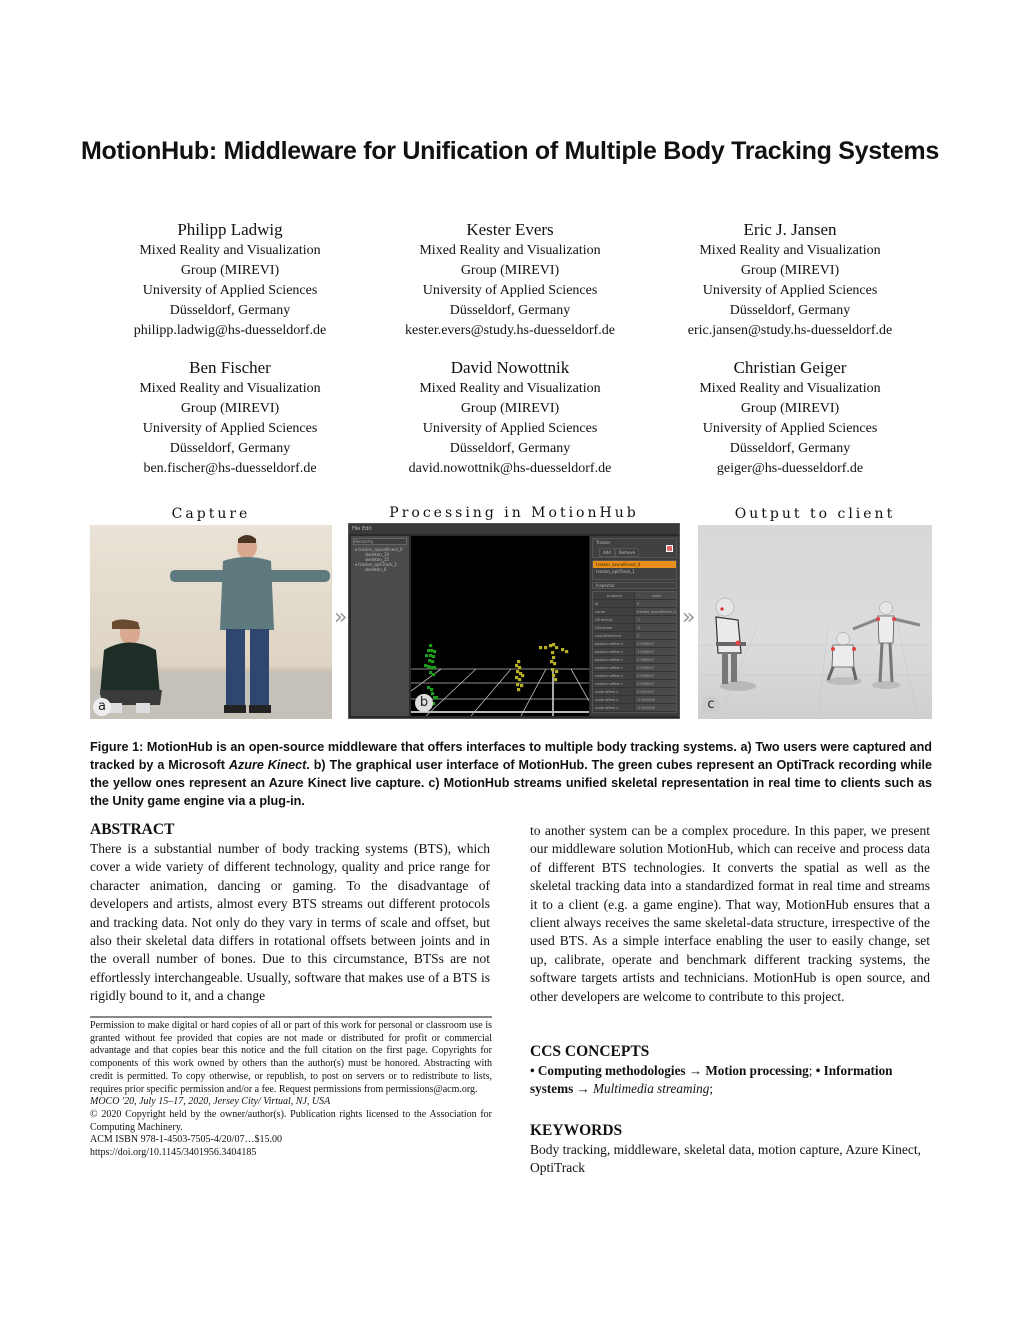 This screenshot has width=1020, height=1320. I want to click on panel-badge-a: a, so click(102, 707).